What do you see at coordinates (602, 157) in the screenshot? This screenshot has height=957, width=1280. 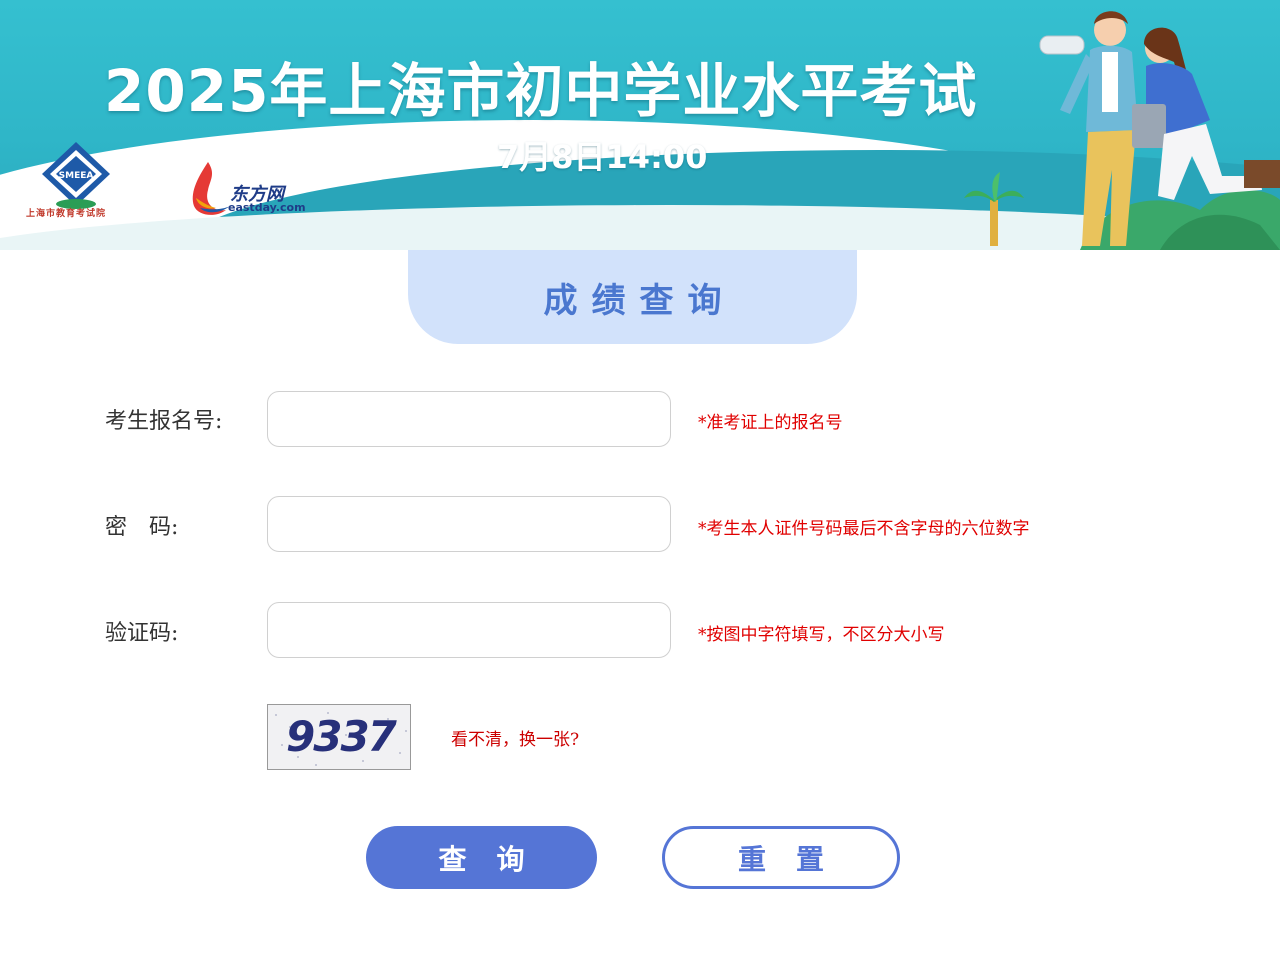 I see `banner-date: 7月8日14:00` at bounding box center [602, 157].